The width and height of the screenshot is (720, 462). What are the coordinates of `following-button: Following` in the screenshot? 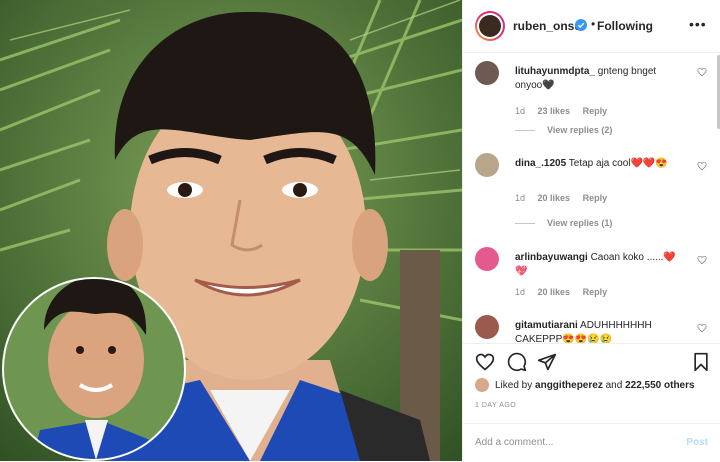 It's located at (625, 26).